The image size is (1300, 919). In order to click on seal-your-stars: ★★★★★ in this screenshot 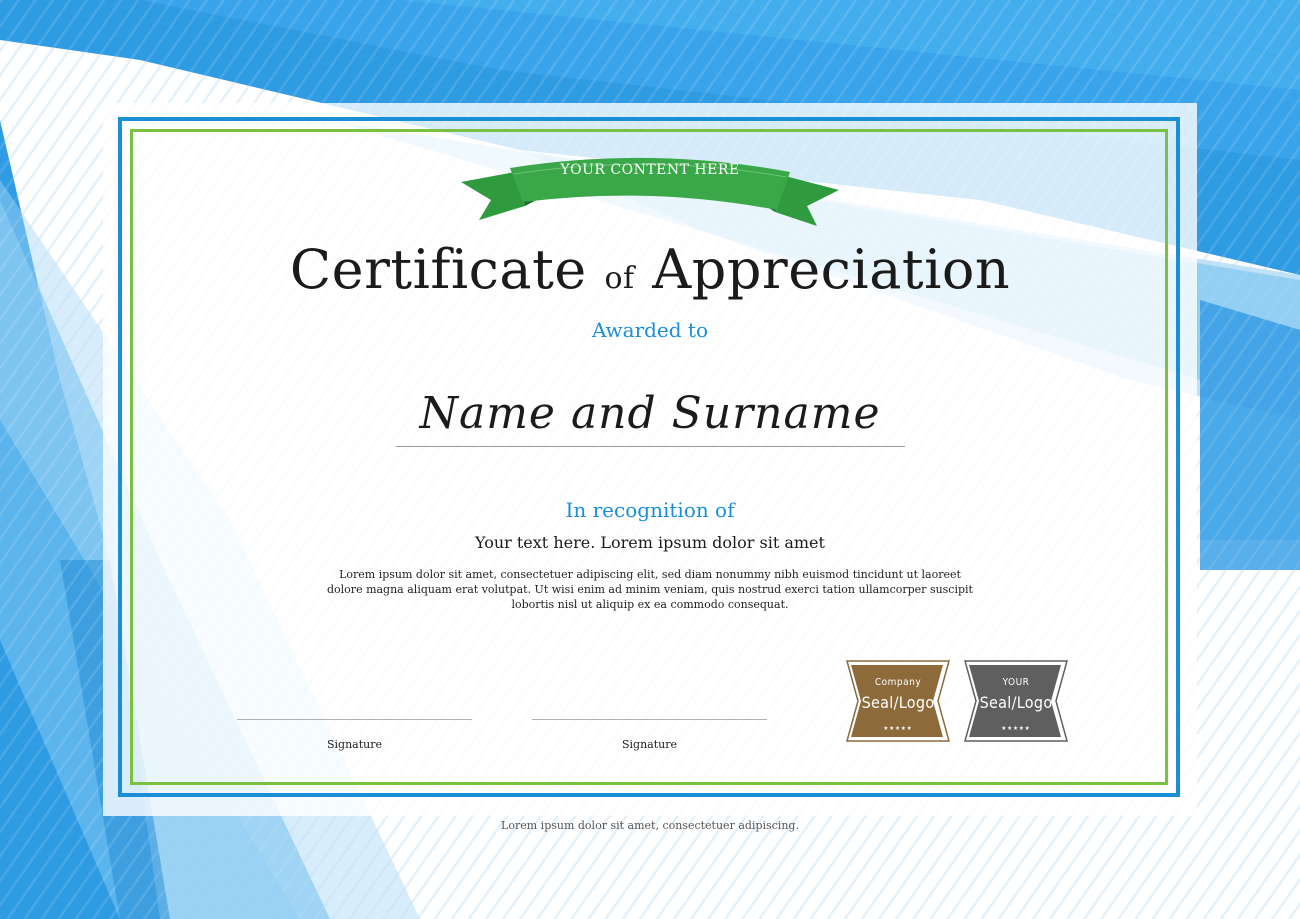, I will do `click(1016, 728)`.